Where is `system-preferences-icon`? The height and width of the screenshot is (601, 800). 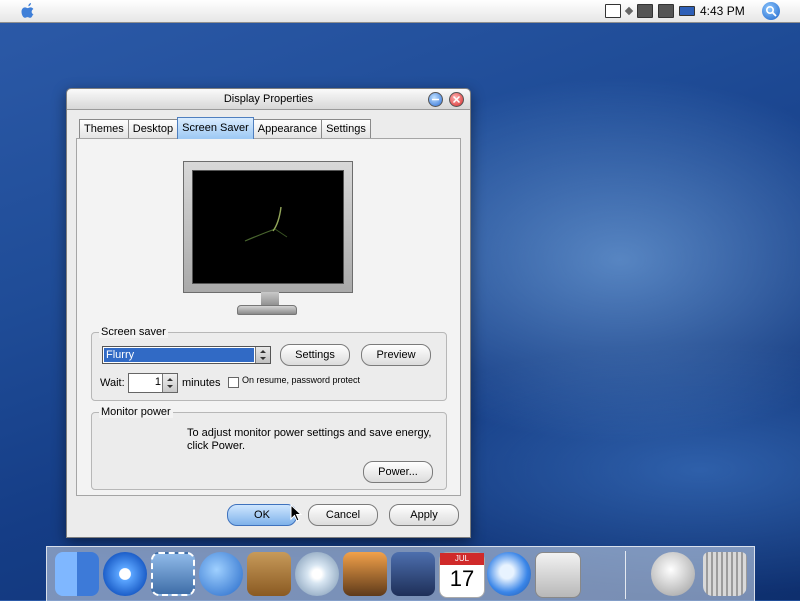
system-preferences-icon is located at coordinates (558, 575).